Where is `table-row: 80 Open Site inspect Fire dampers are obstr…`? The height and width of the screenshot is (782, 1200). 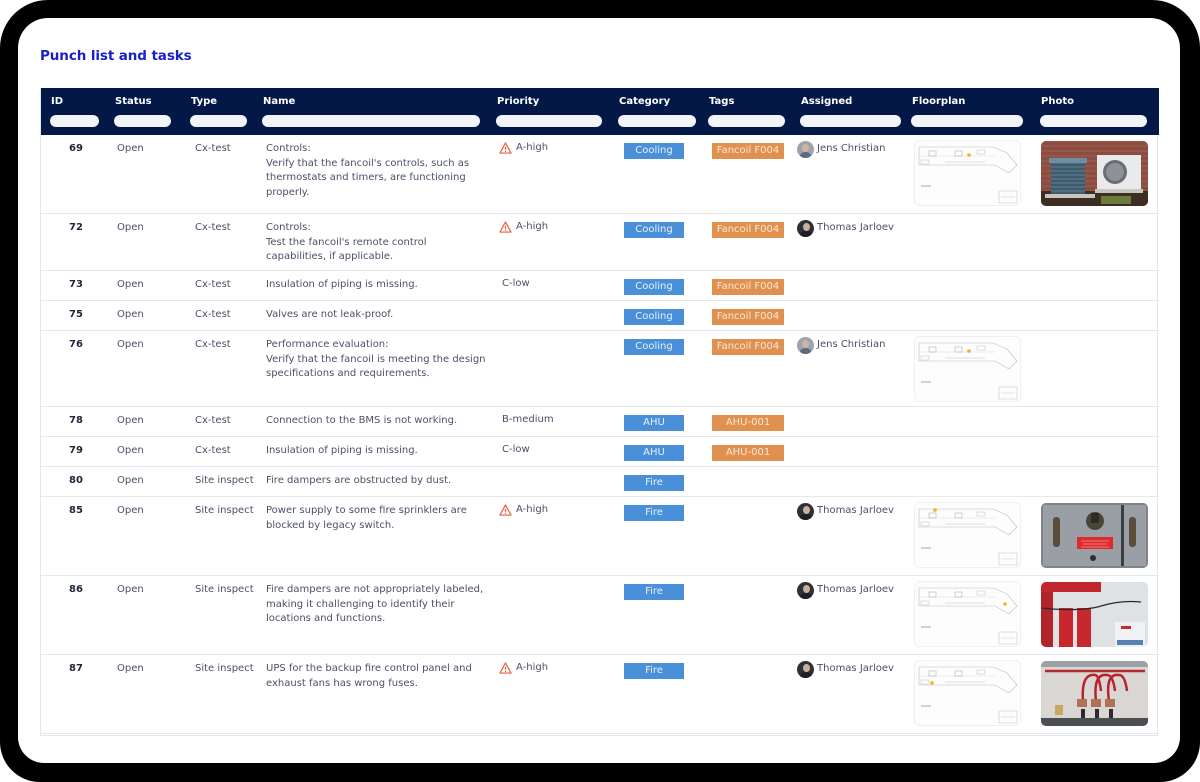 table-row: 80 Open Site inspect Fire dampers are obstr… is located at coordinates (600, 482).